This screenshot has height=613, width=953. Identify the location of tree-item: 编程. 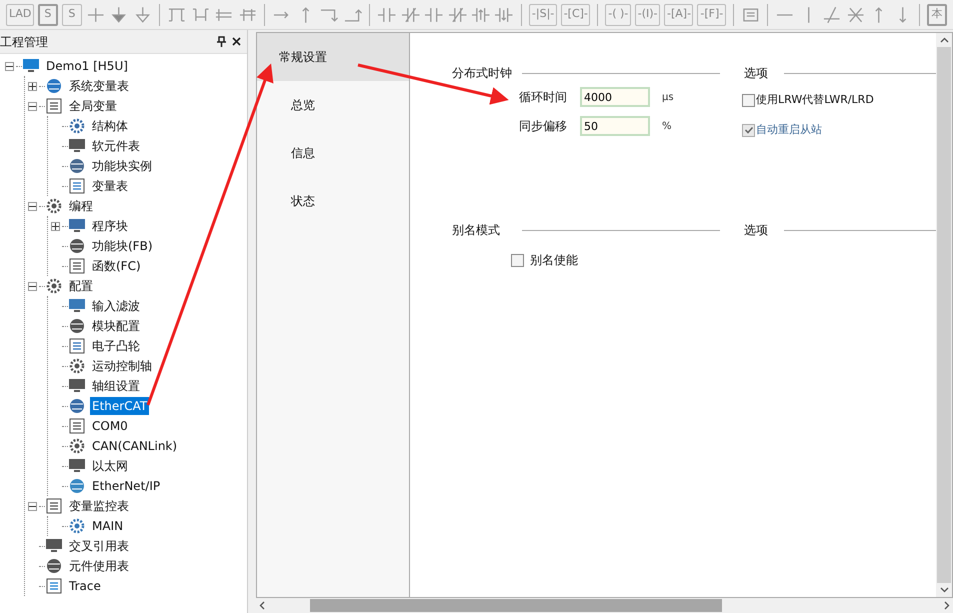
(81, 206).